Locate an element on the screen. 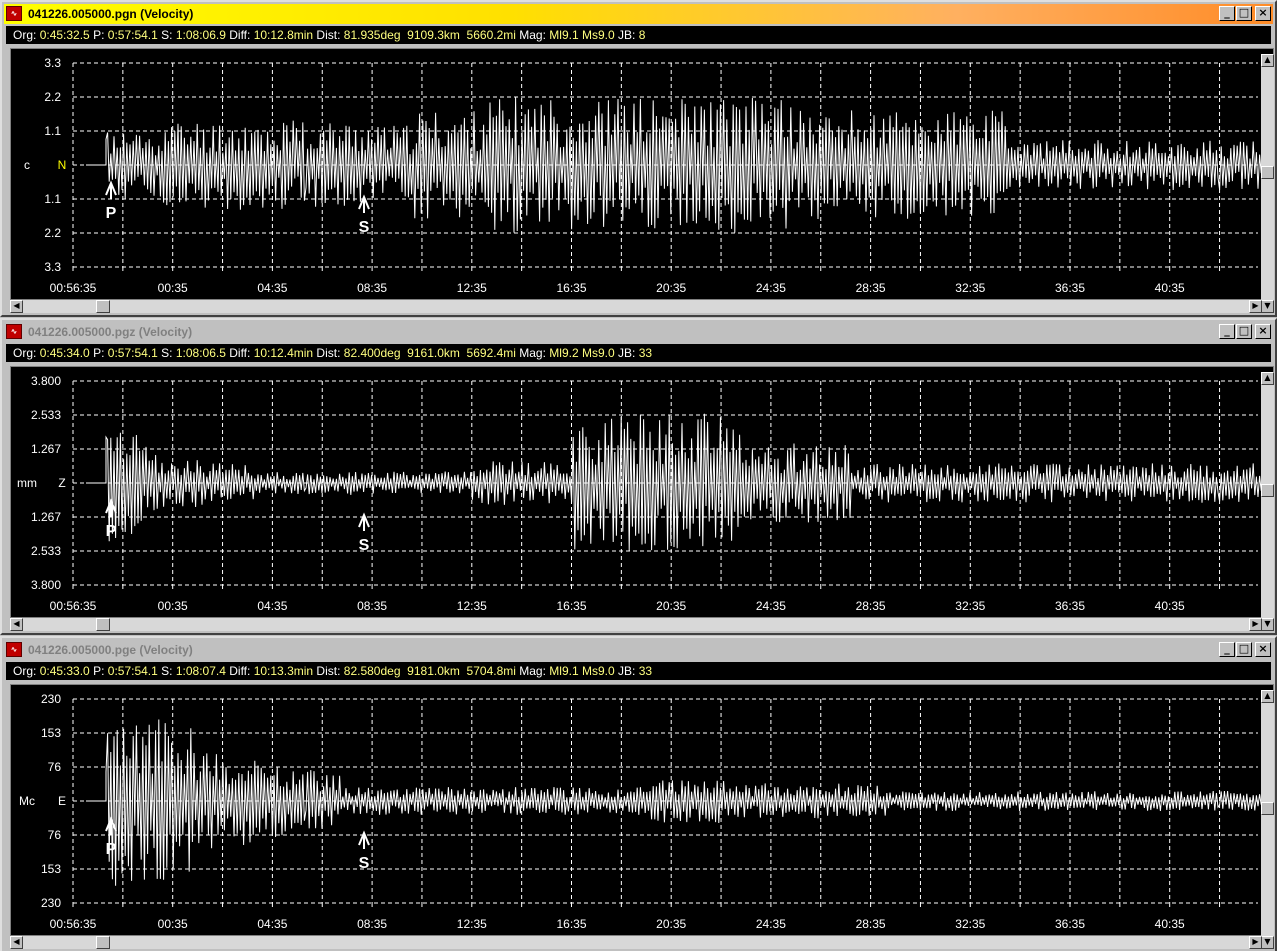  info-value: 9181.0km is located at coordinates (433, 671).